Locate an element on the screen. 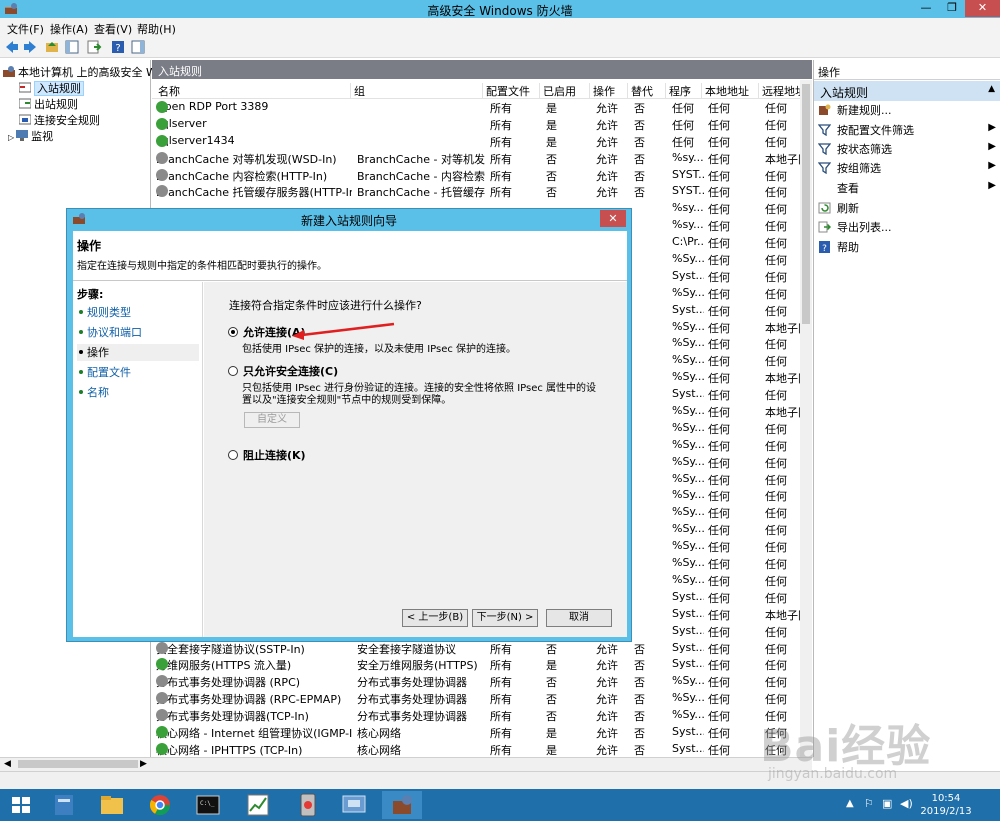  firewall-taskbar-icon is located at coordinates (402, 805).